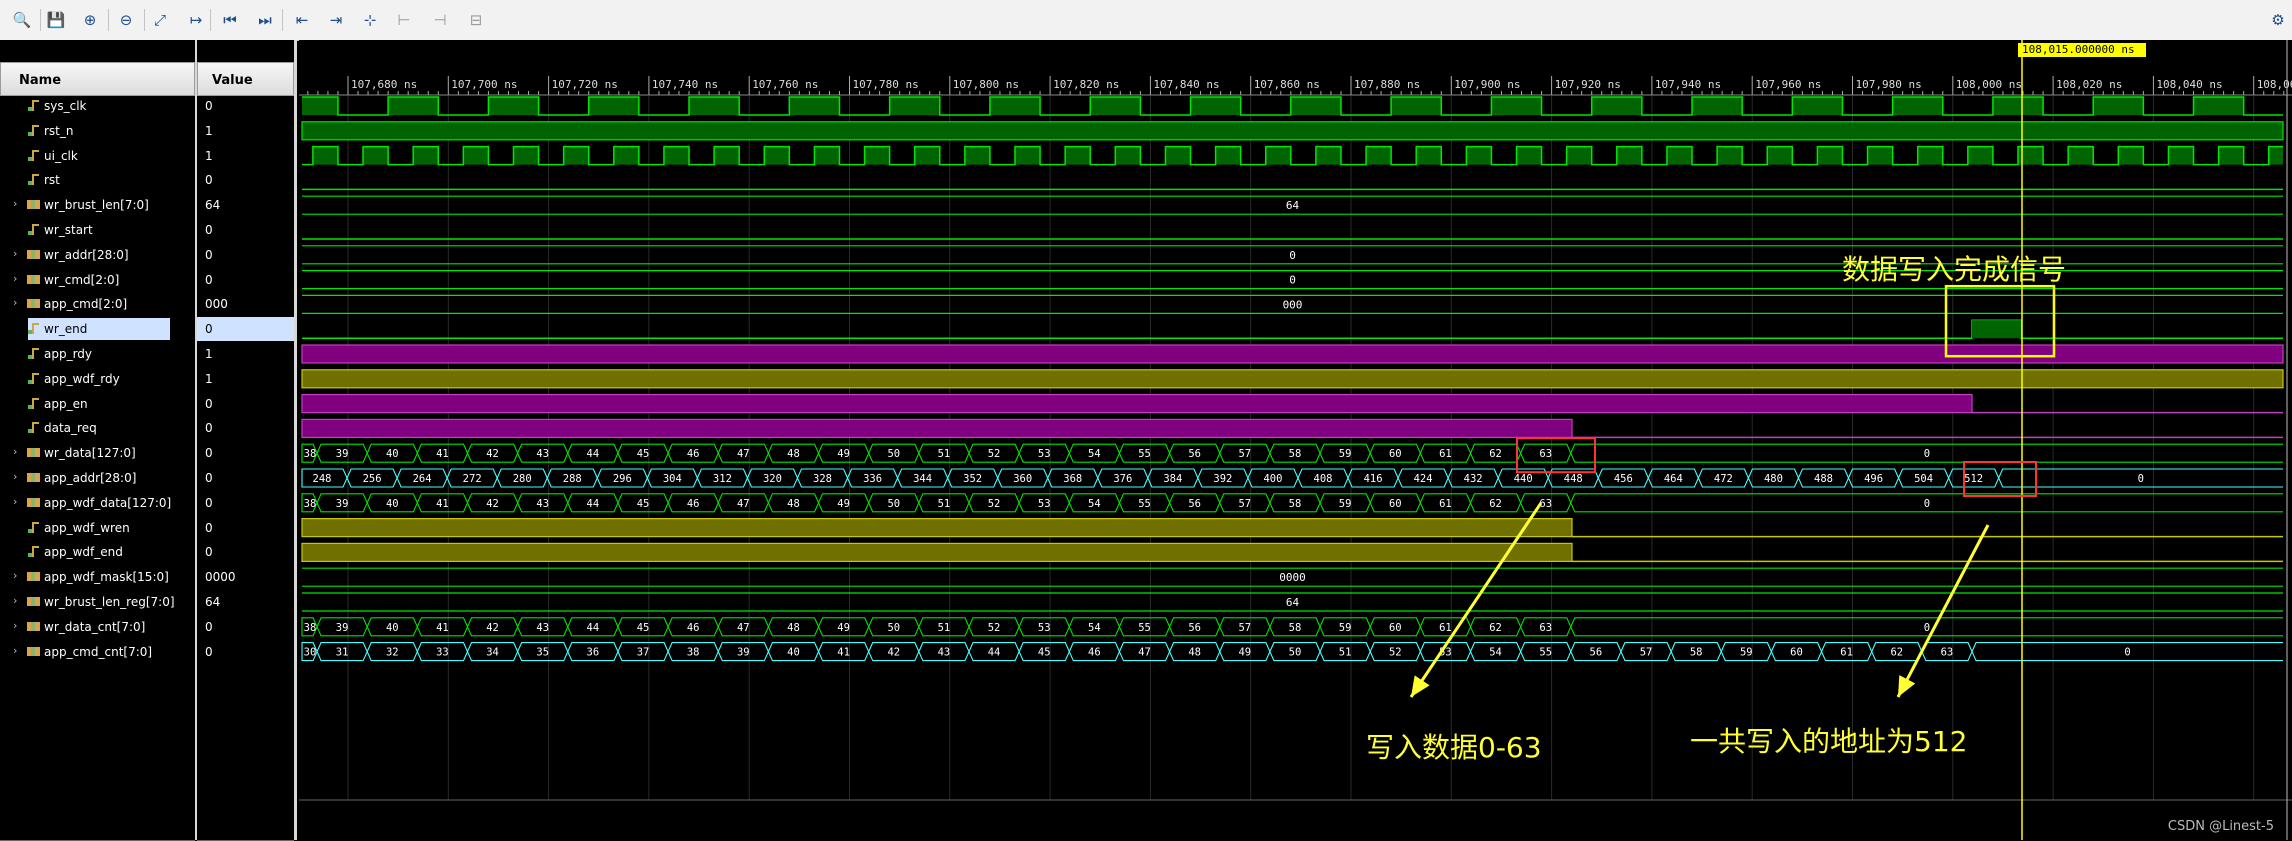 Image resolution: width=2292 pixels, height=841 pixels. Describe the element at coordinates (302, 20) in the screenshot. I see `previous-transition-icon: ⇤` at that location.